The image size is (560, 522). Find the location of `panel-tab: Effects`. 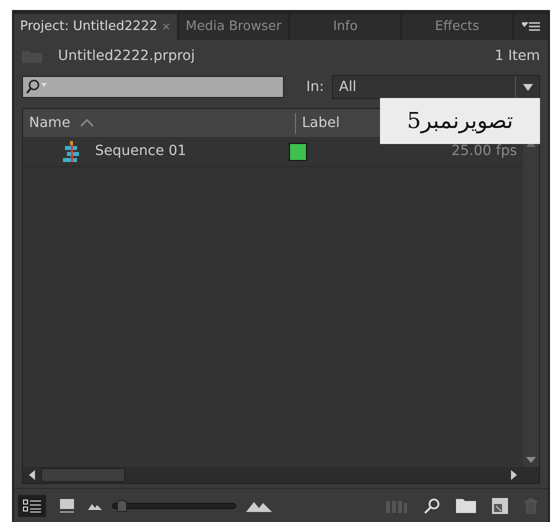

panel-tab: Effects is located at coordinates (457, 27).